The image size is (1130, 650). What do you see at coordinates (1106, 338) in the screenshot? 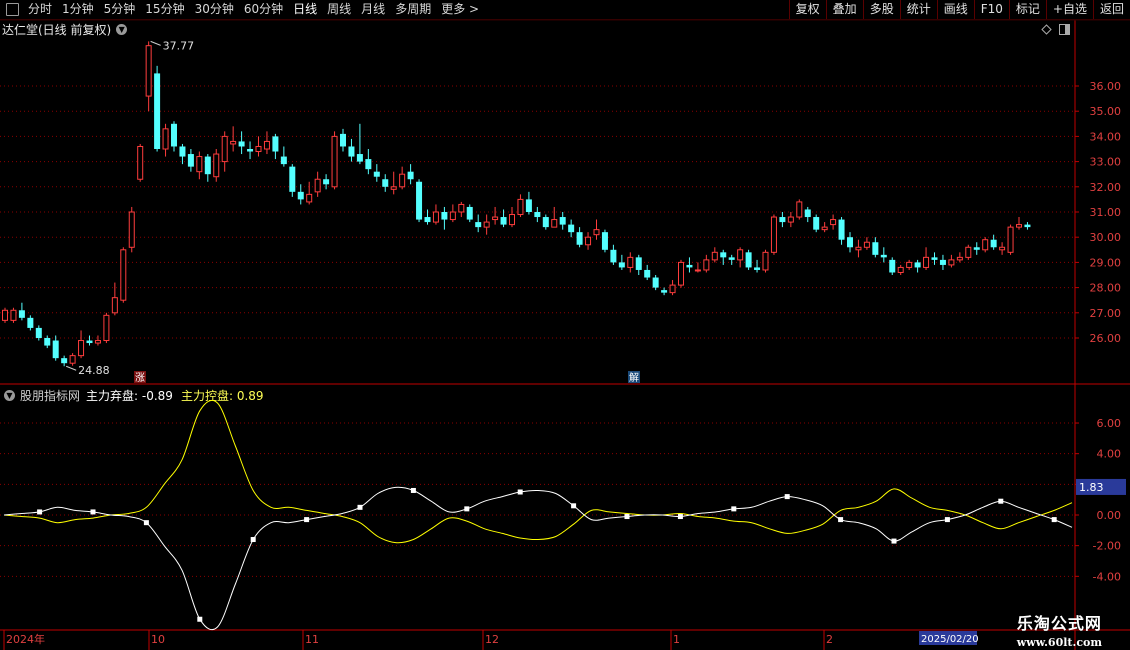
I see `price-tick-label: 26.00` at bounding box center [1106, 338].